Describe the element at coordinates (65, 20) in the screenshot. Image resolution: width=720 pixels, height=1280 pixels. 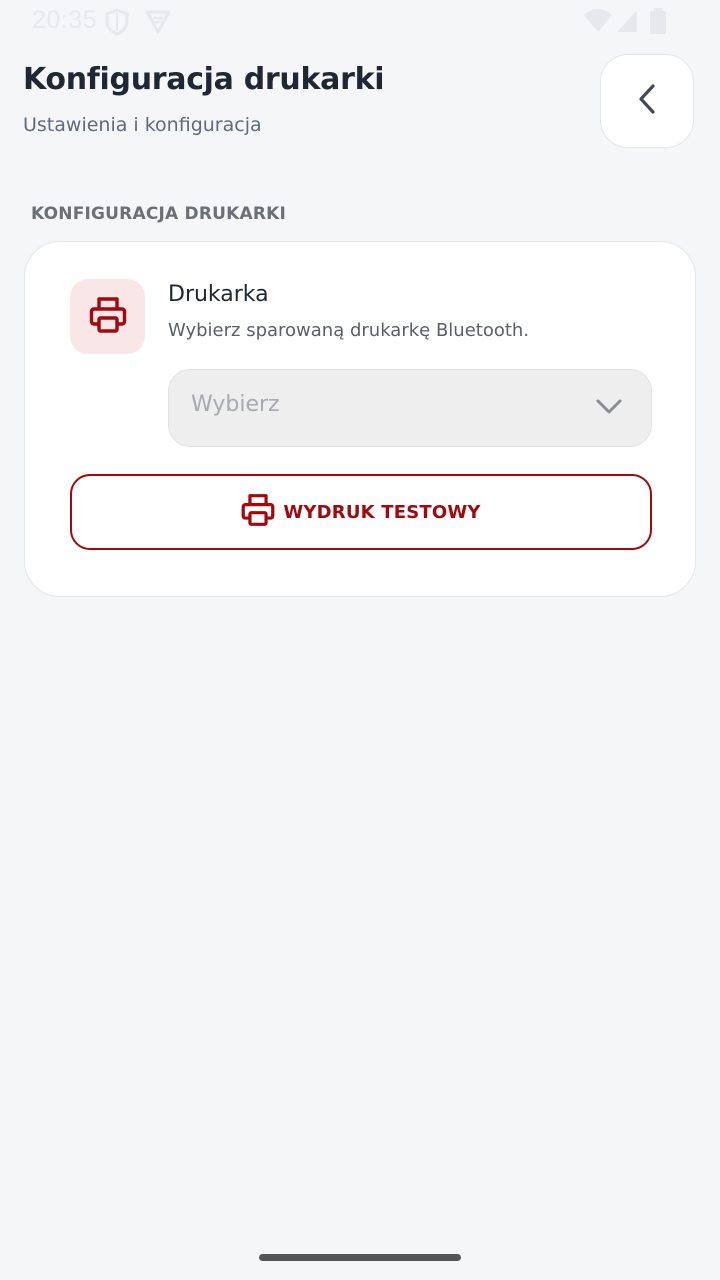
I see `status-time: 20:35` at that location.